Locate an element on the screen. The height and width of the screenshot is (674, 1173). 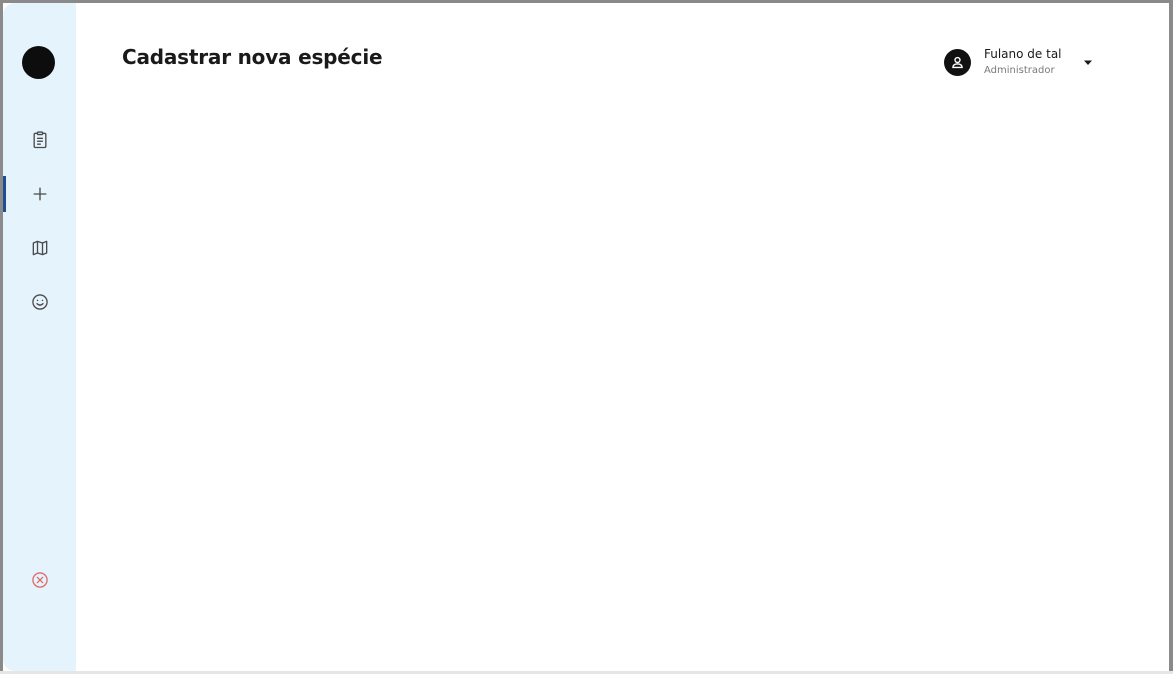
clipboard-icon is located at coordinates (39, 140).